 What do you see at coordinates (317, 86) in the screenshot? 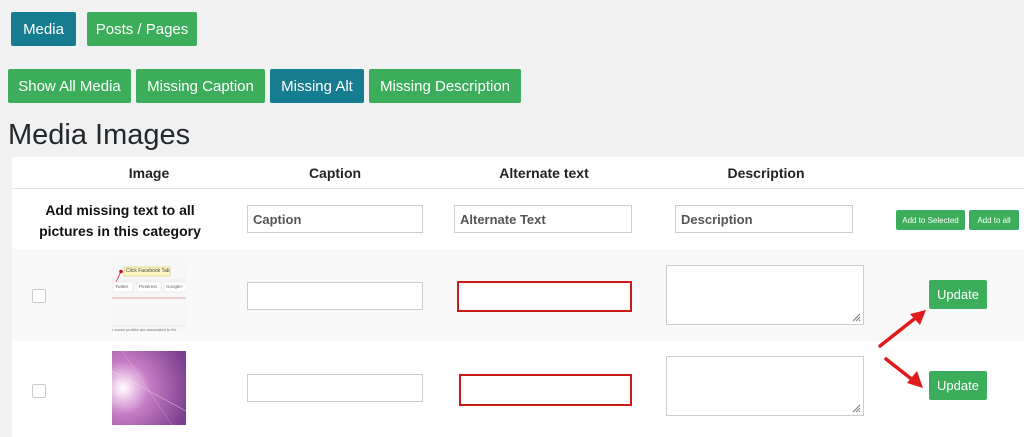
I see `missing-alt-button: Missing Alt` at bounding box center [317, 86].